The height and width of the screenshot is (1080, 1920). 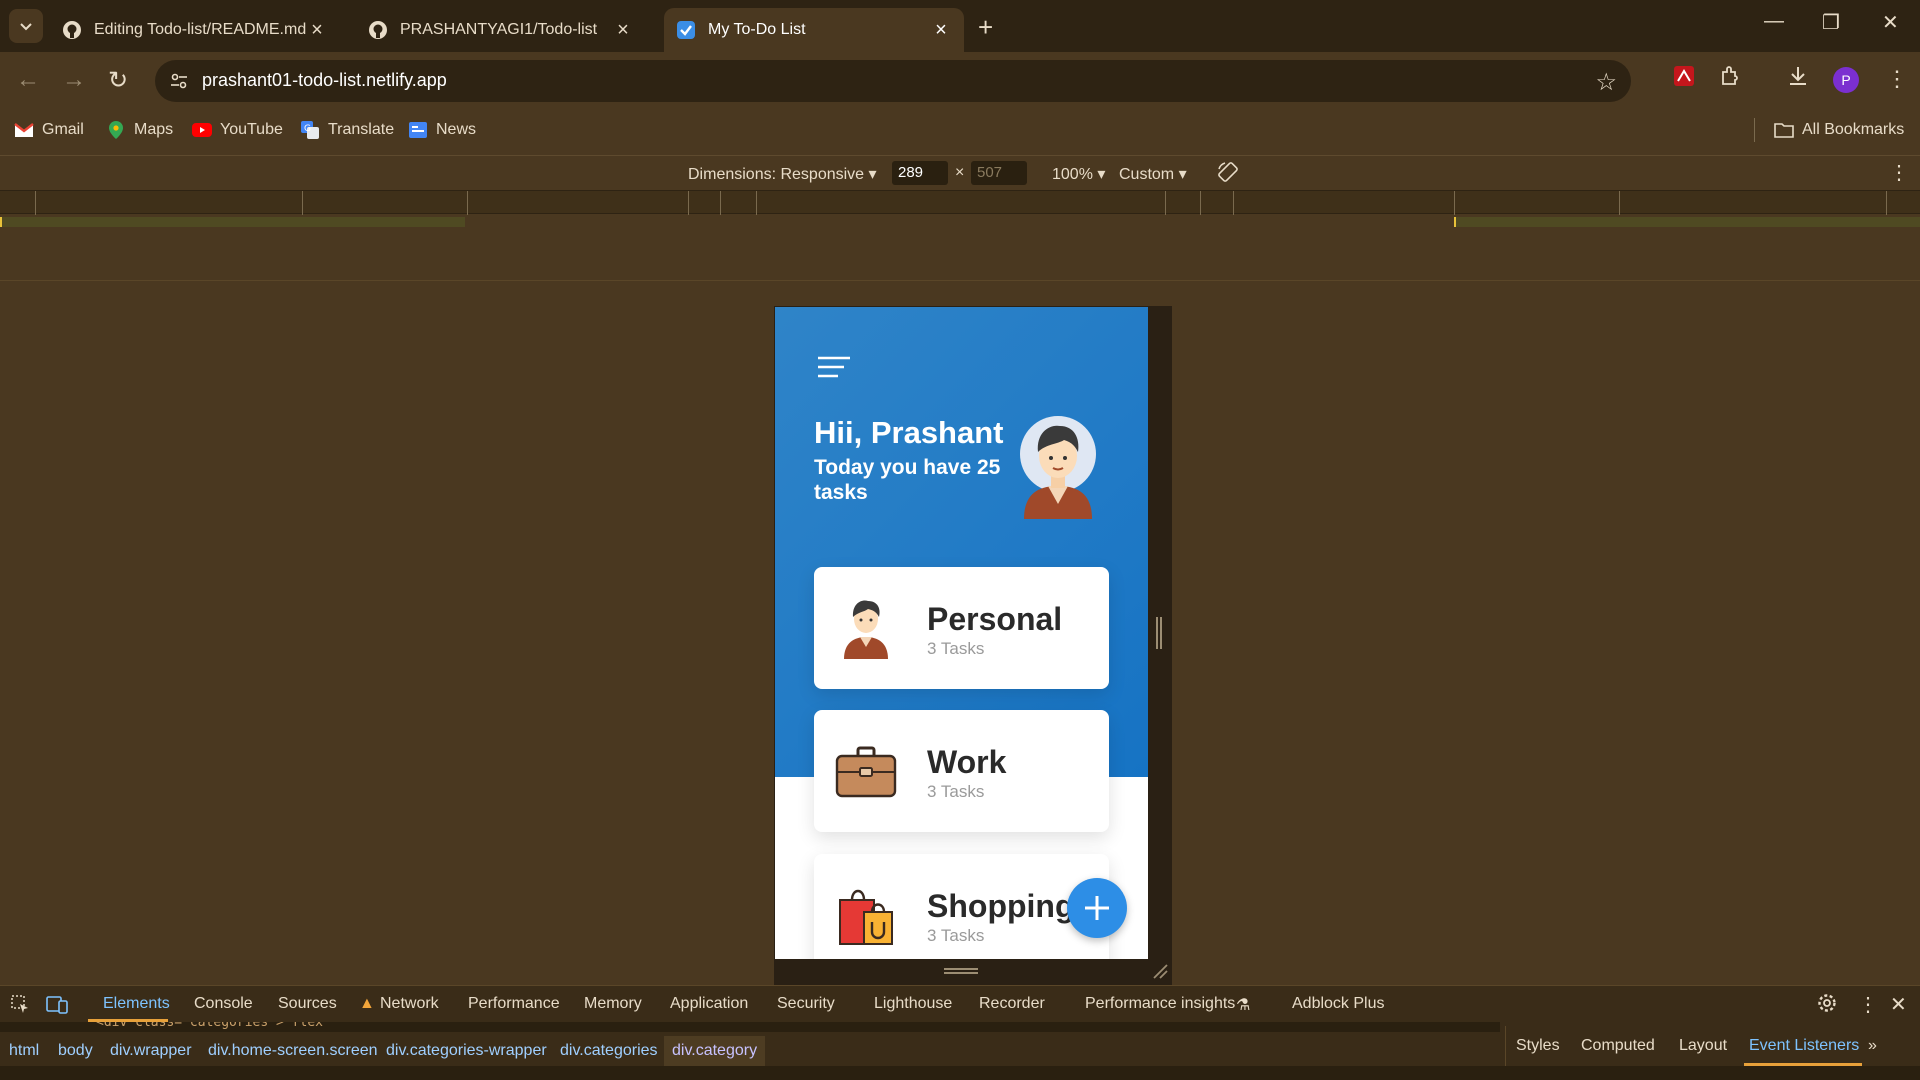 What do you see at coordinates (409, 1004) in the screenshot?
I see `devtools-tab-network: Network` at bounding box center [409, 1004].